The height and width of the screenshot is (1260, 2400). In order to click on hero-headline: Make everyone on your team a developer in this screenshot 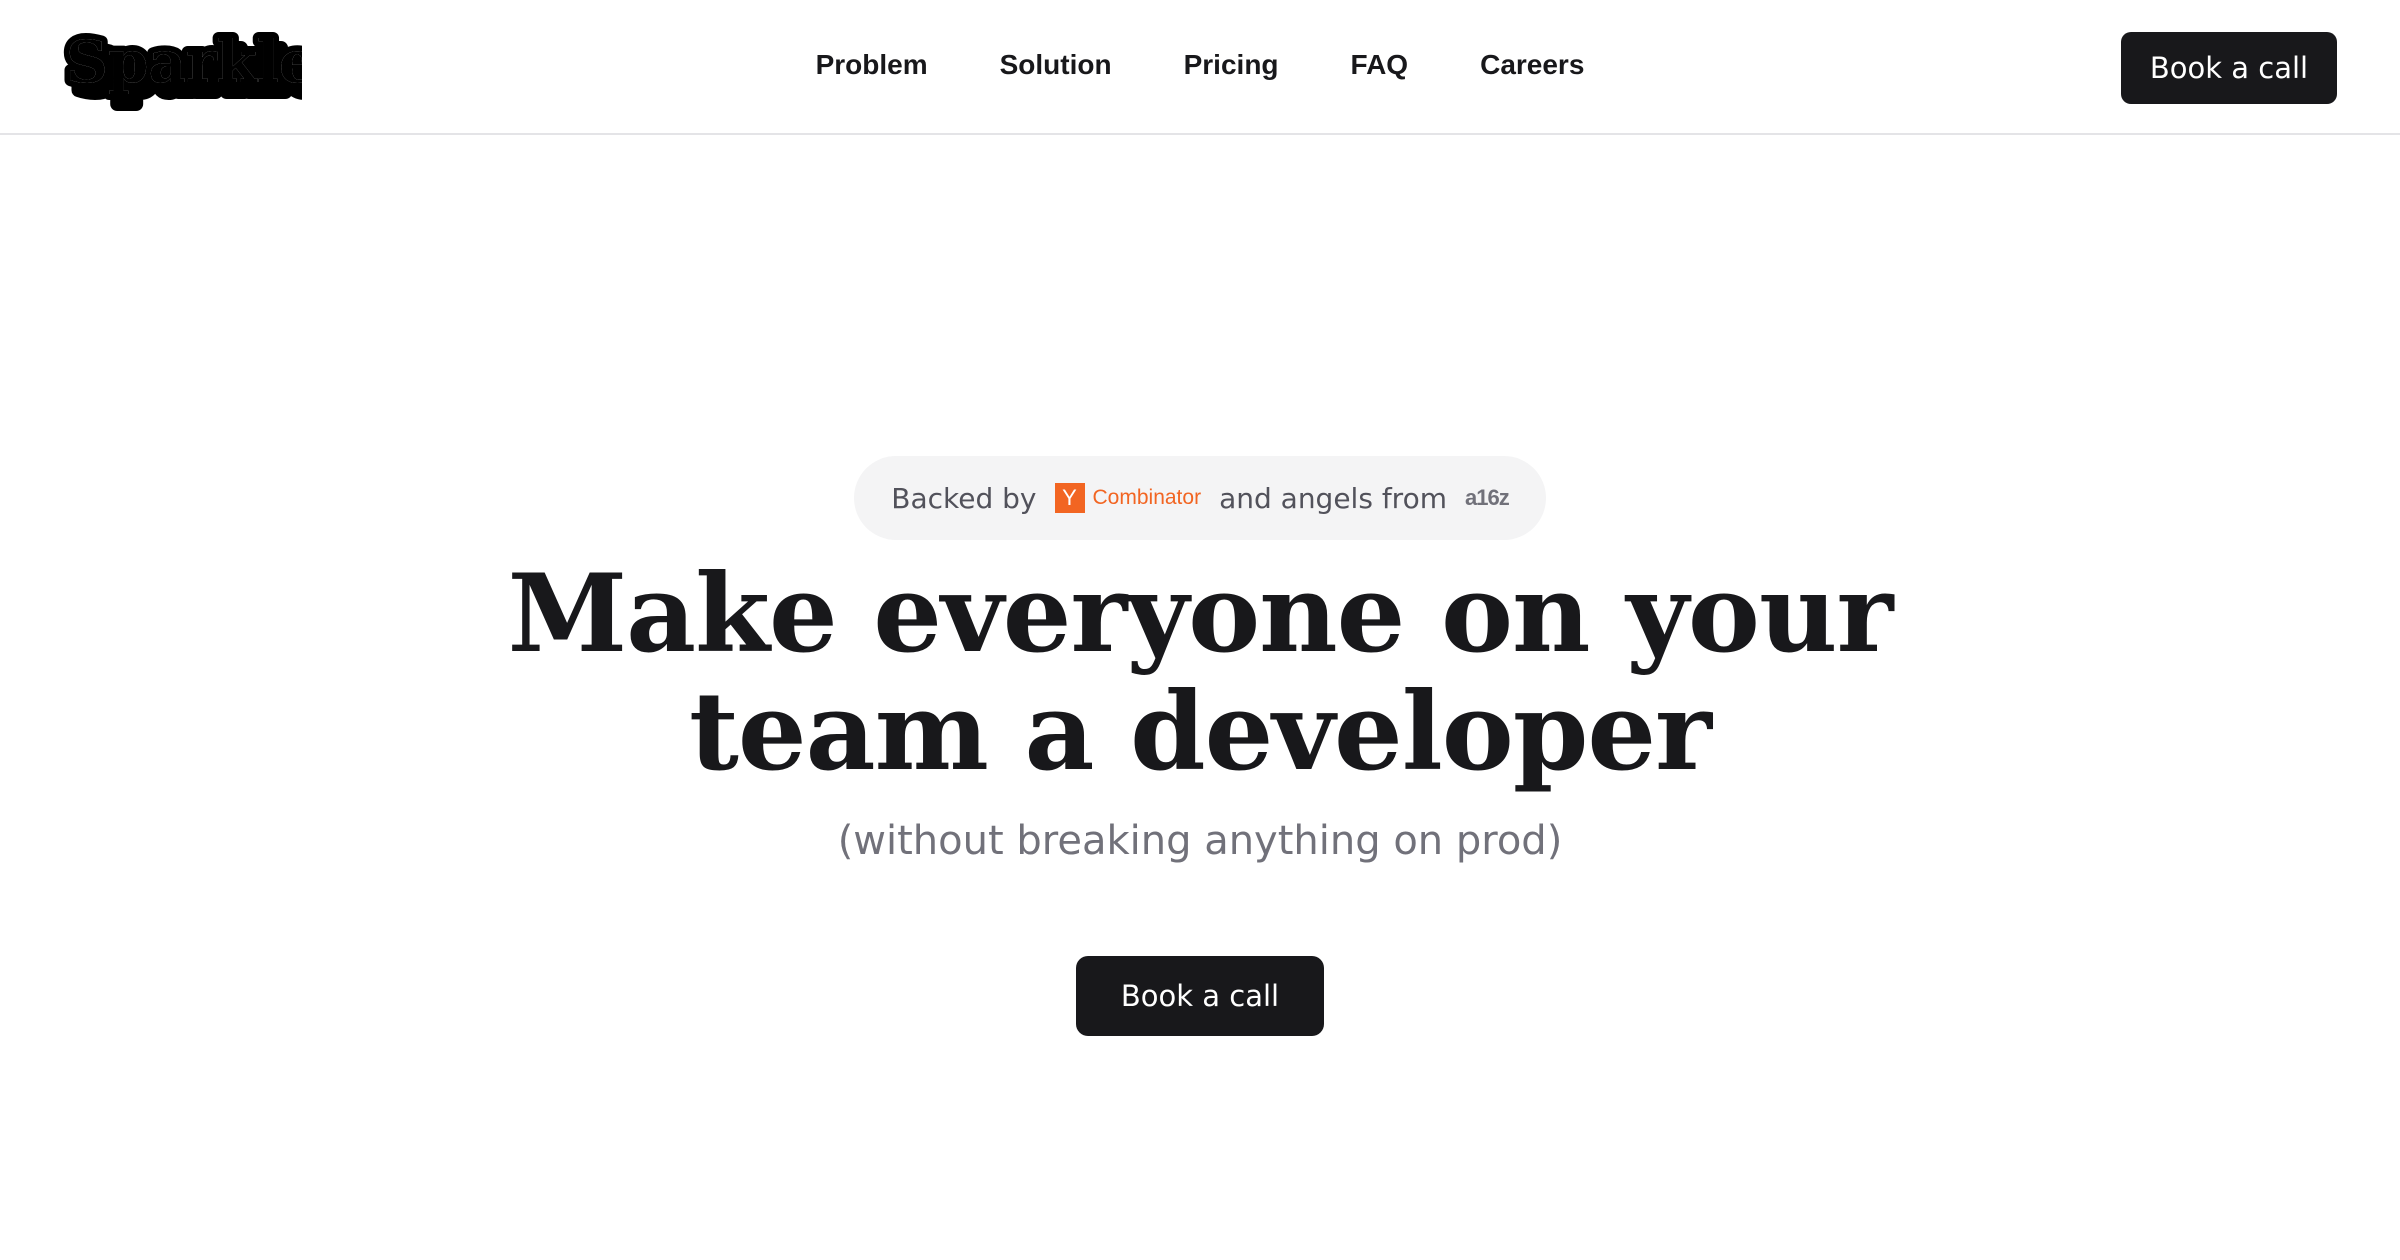, I will do `click(1200, 673)`.